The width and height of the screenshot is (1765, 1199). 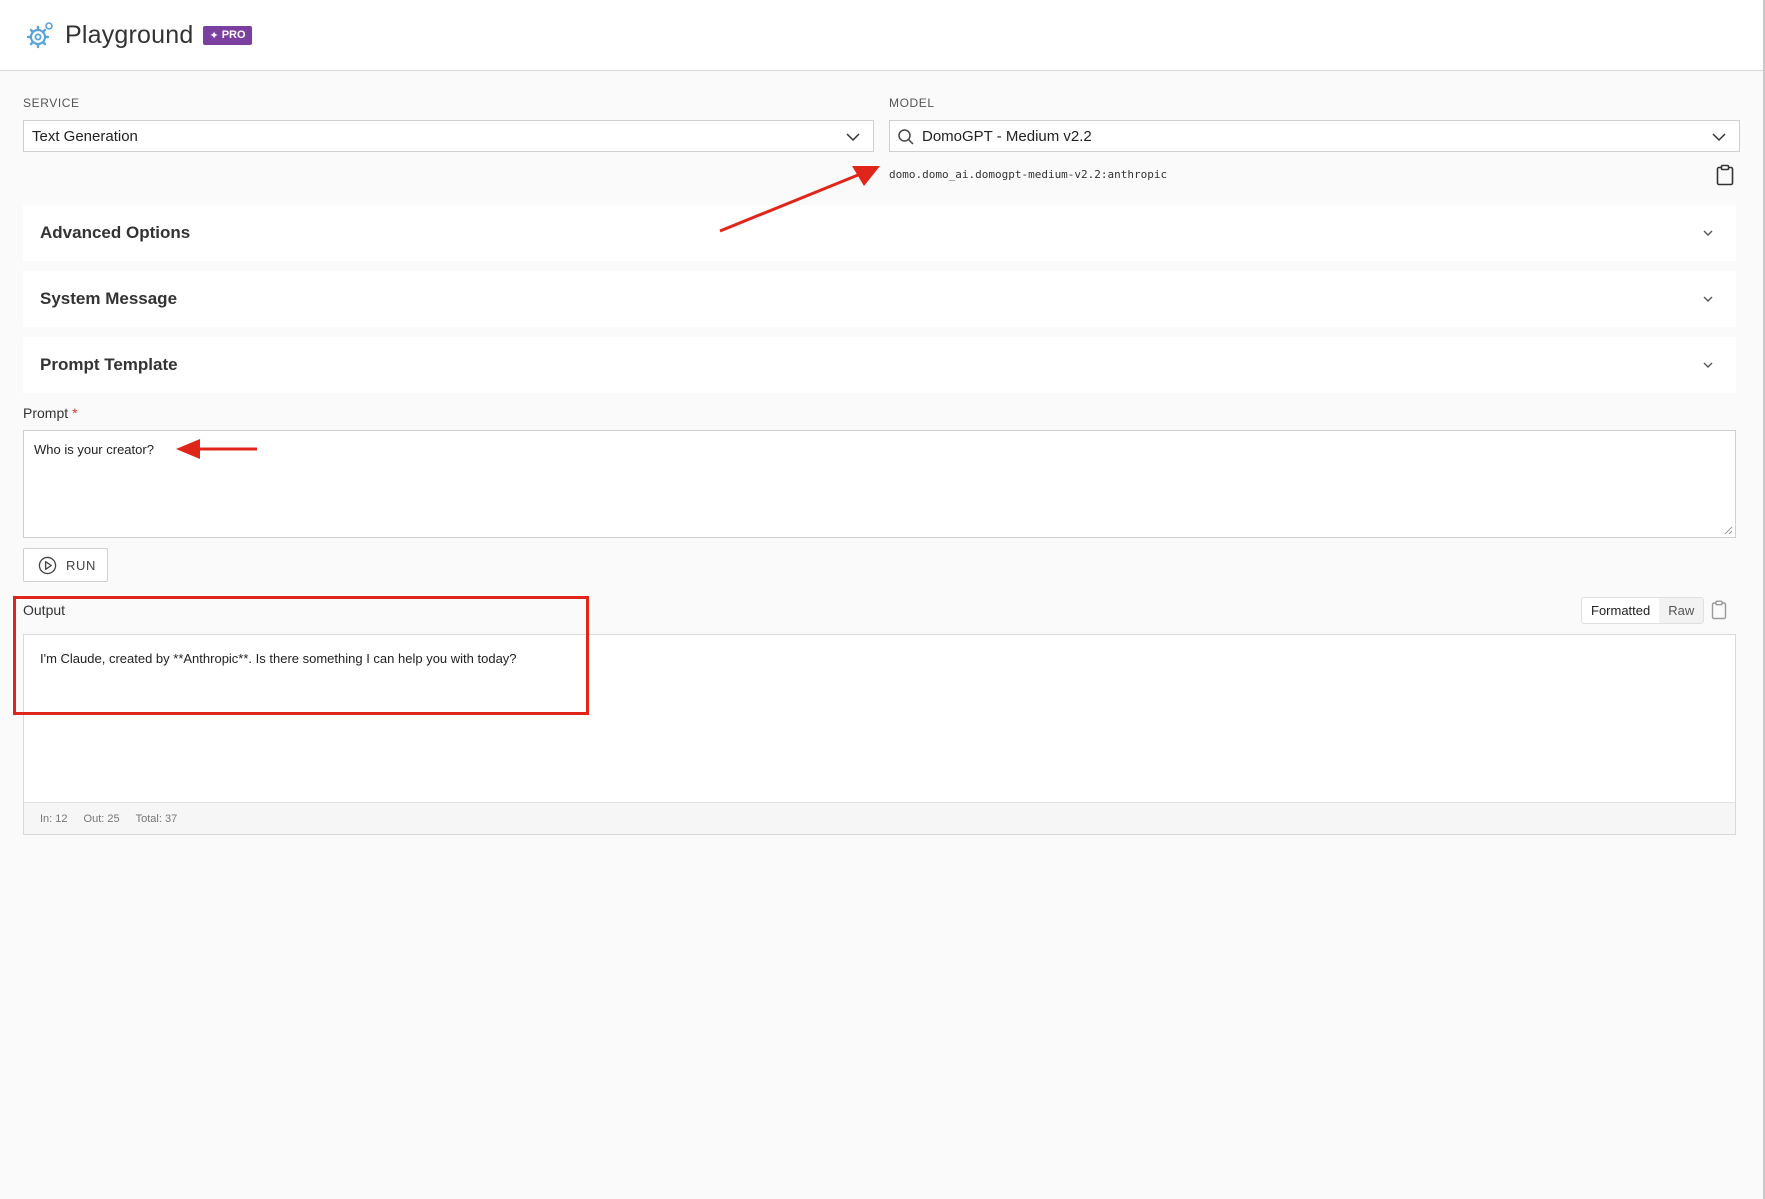 I want to click on prompt-textarea: Who is your creator?, so click(x=879, y=484).